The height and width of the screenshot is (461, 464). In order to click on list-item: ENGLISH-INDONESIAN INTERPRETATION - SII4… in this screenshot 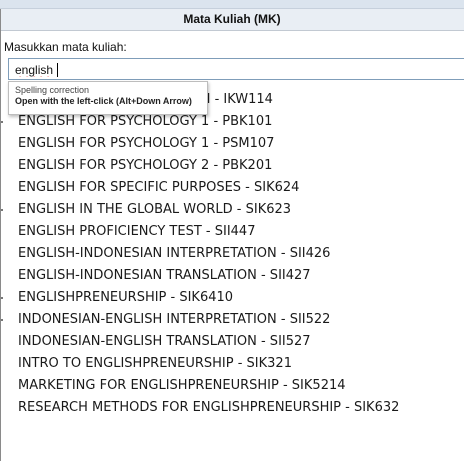, I will do `click(232, 254)`.